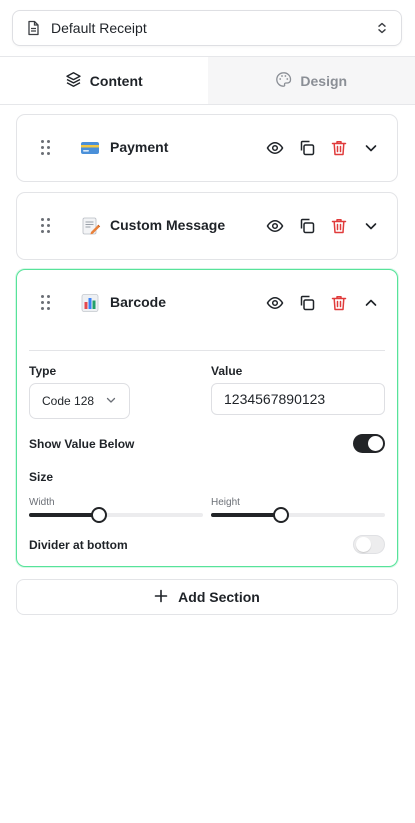  I want to click on value-label: Value, so click(227, 371).